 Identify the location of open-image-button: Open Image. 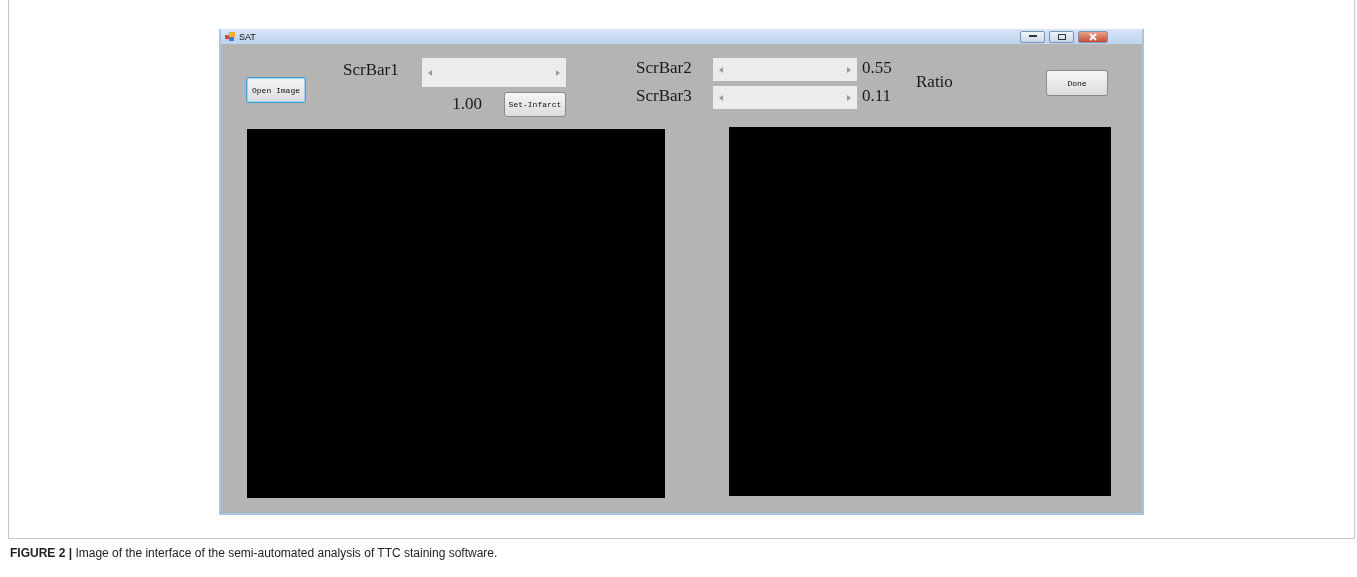
(276, 90).